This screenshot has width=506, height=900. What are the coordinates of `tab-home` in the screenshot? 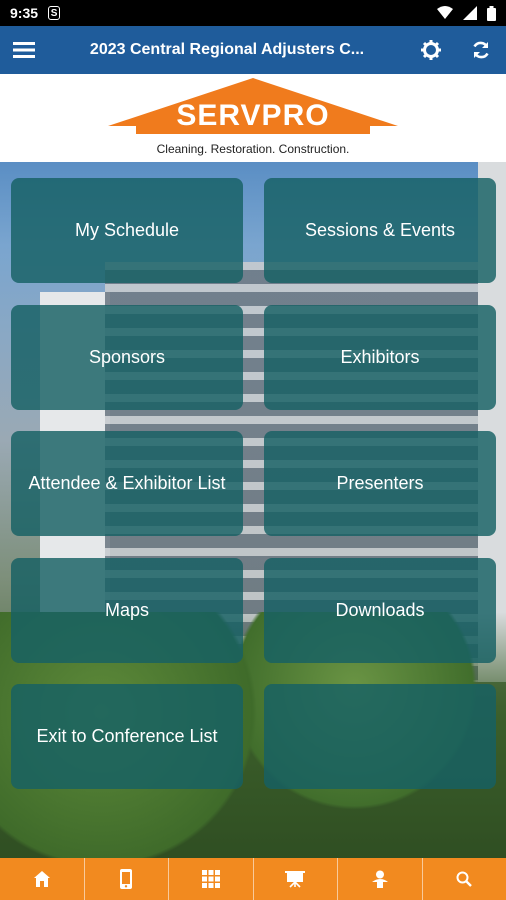 It's located at (42, 879).